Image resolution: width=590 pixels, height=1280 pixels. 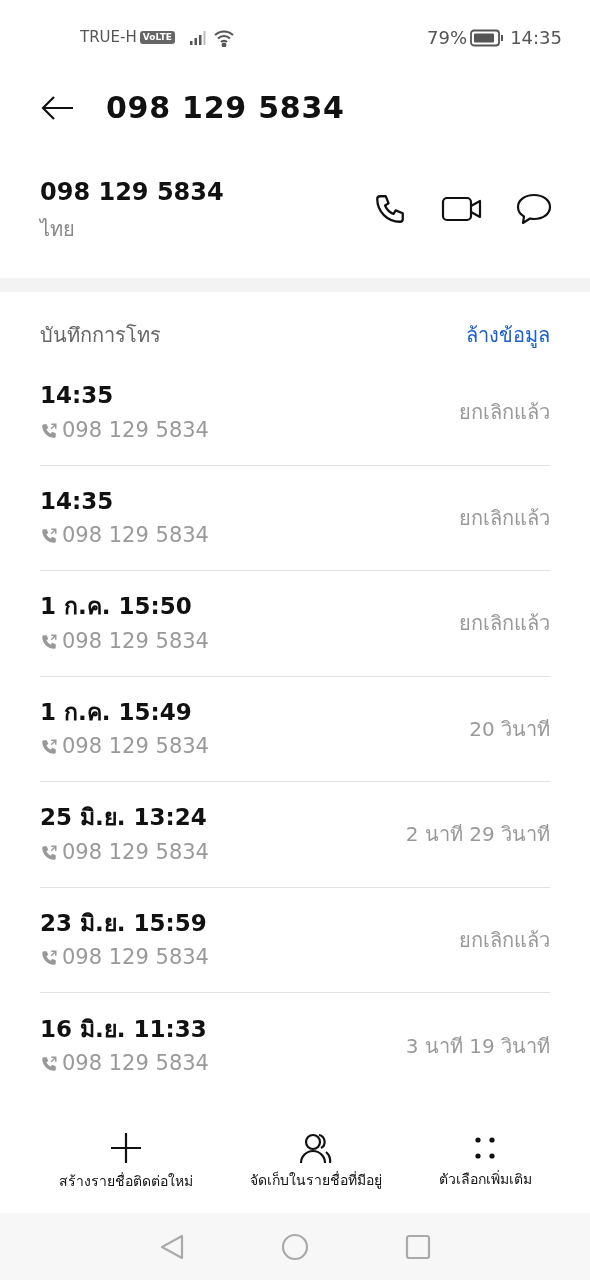 I want to click on phone-icon, so click(x=390, y=209).